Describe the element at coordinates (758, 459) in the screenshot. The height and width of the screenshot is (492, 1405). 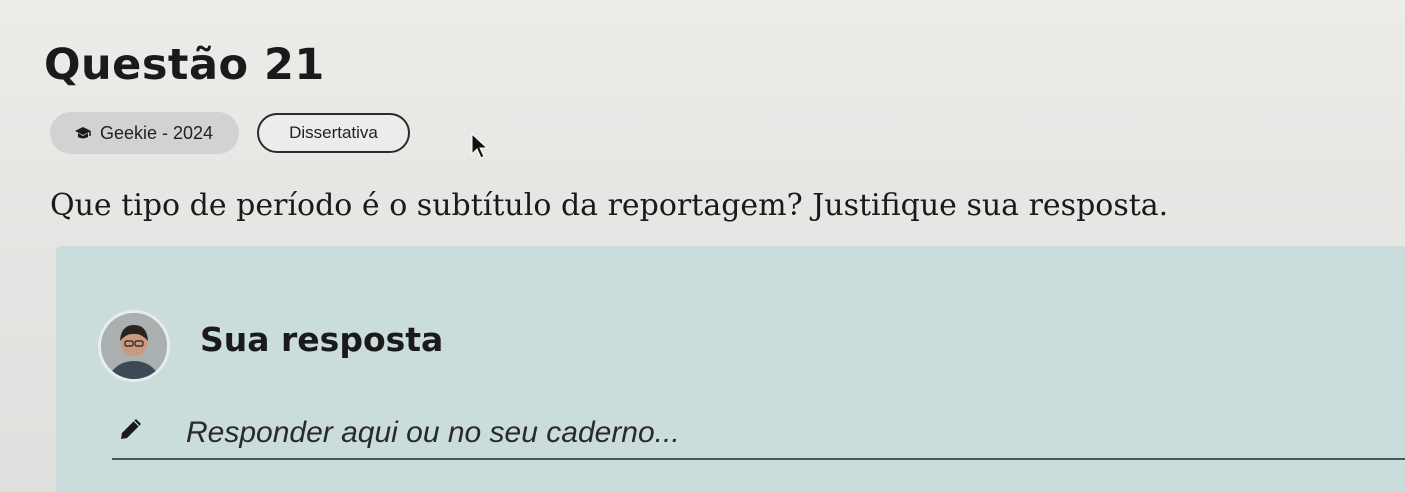
I see `answer-input-underline` at that location.